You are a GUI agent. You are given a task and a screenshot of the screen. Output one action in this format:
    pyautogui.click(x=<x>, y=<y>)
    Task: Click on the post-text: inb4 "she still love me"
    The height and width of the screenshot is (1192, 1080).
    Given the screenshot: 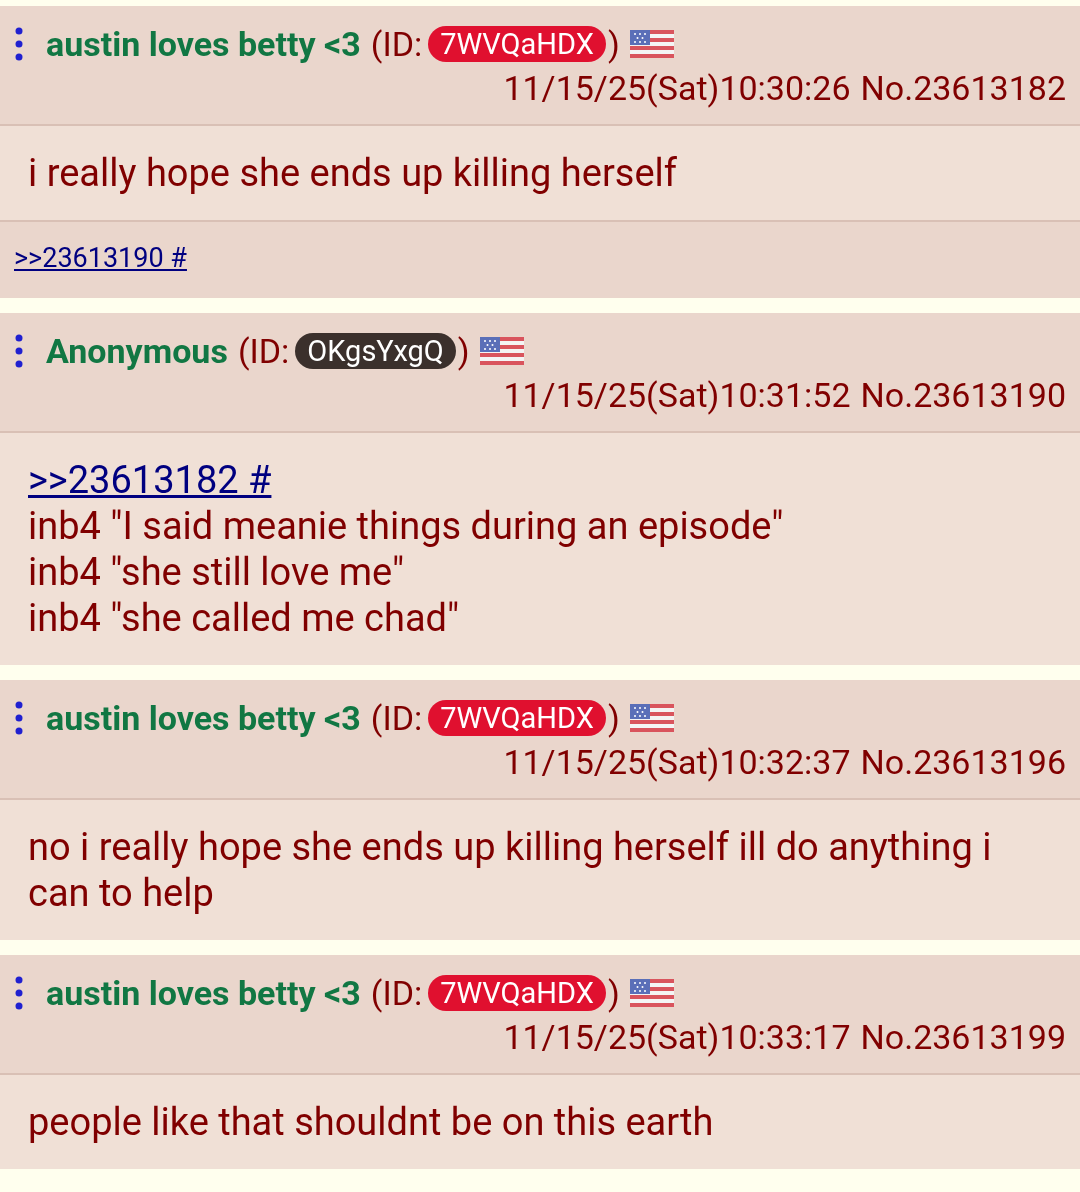 What is the action you would take?
    pyautogui.click(x=217, y=572)
    